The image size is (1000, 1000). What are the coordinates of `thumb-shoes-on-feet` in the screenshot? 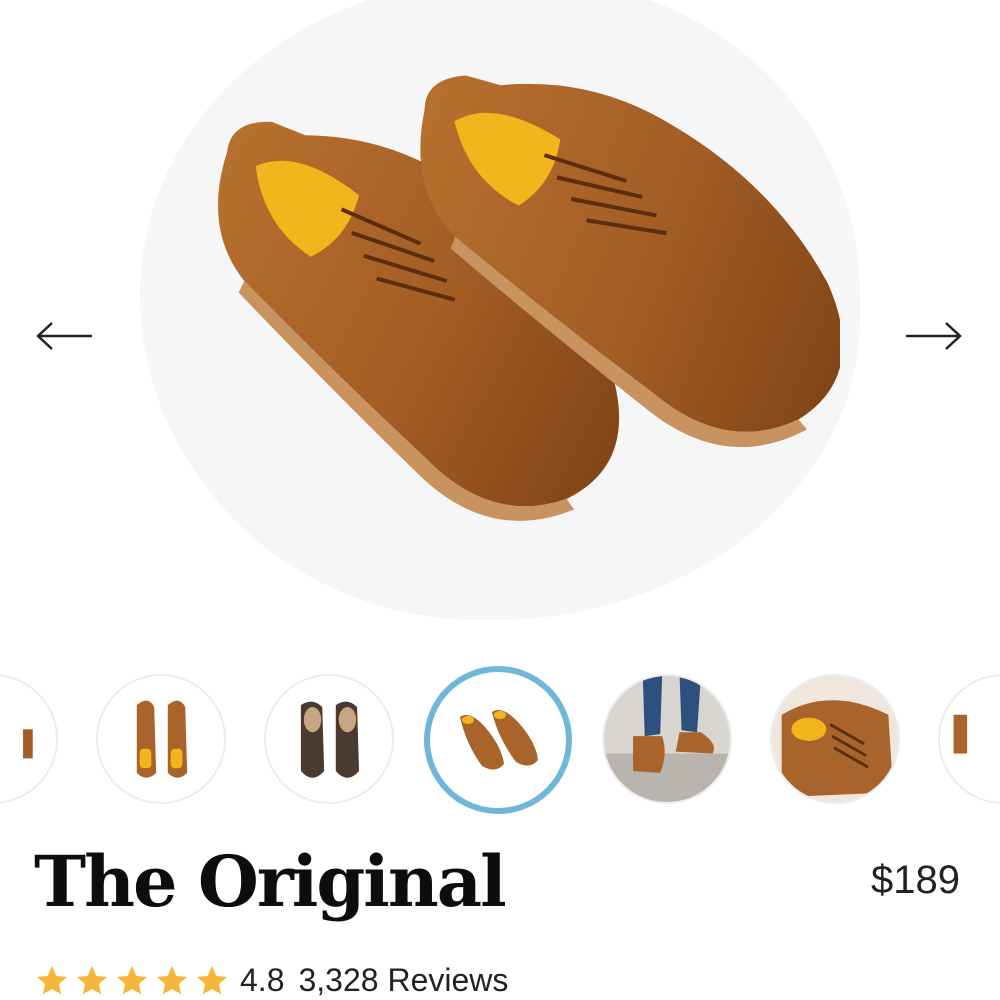 It's located at (667, 739).